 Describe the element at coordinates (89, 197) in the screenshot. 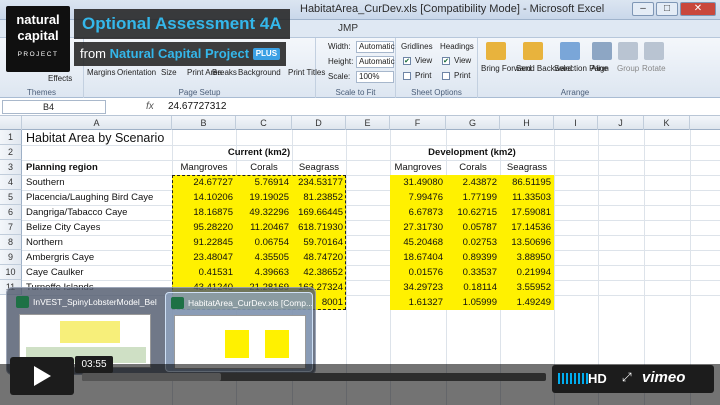

I see `region-cell: Placencia/Laughing Bird Caye` at that location.